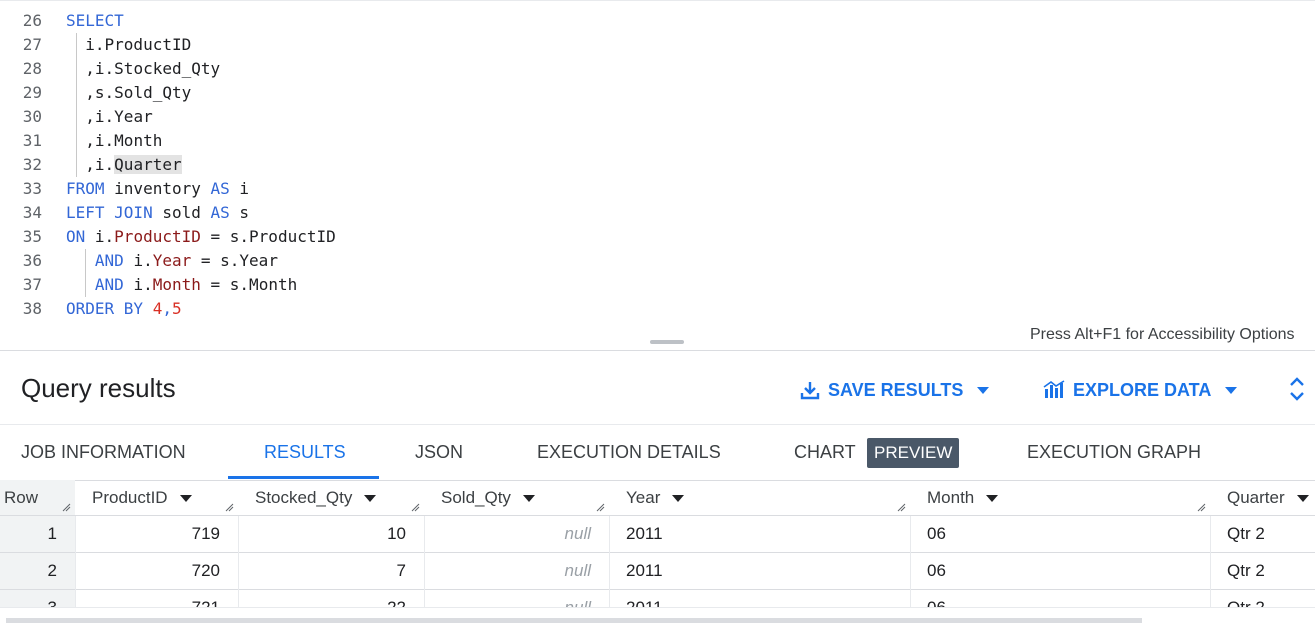  I want to click on table-row: 1 719 10 null 2011 06 Qtr 2, so click(657, 534).